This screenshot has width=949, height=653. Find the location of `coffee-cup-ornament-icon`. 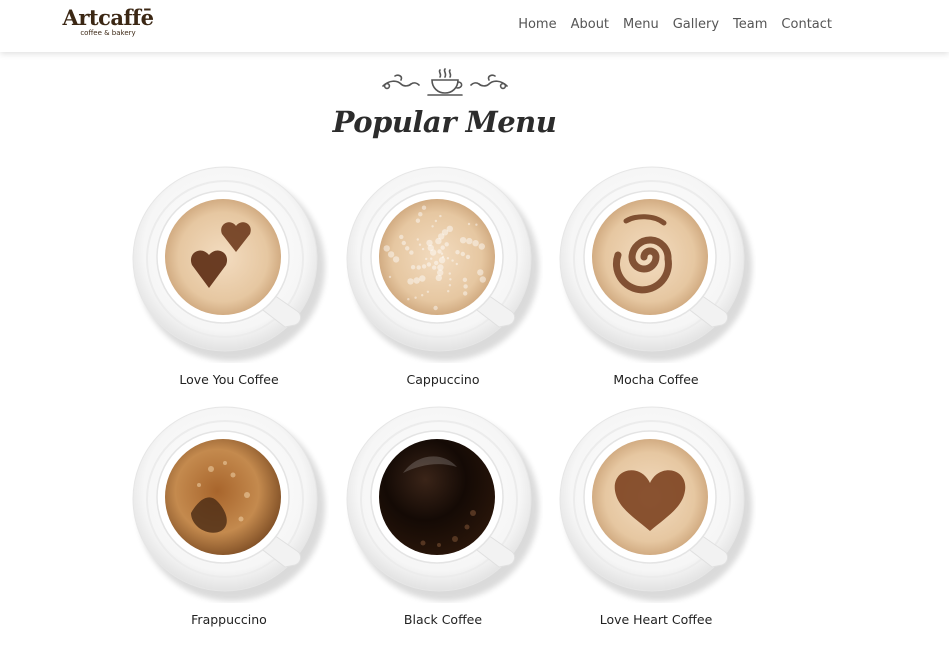

coffee-cup-ornament-icon is located at coordinates (445, 82).